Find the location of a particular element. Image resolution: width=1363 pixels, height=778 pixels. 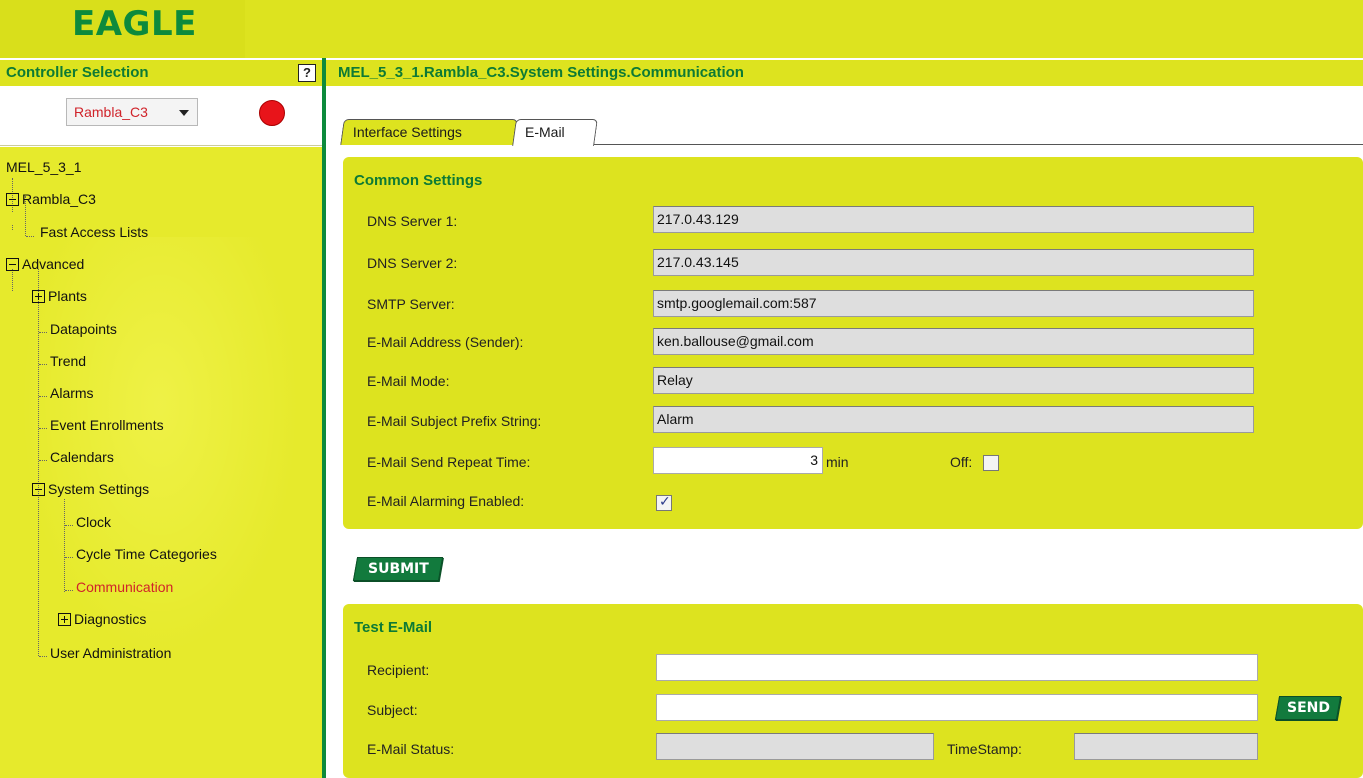

test-email-title: Test E-Mail is located at coordinates (393, 627).